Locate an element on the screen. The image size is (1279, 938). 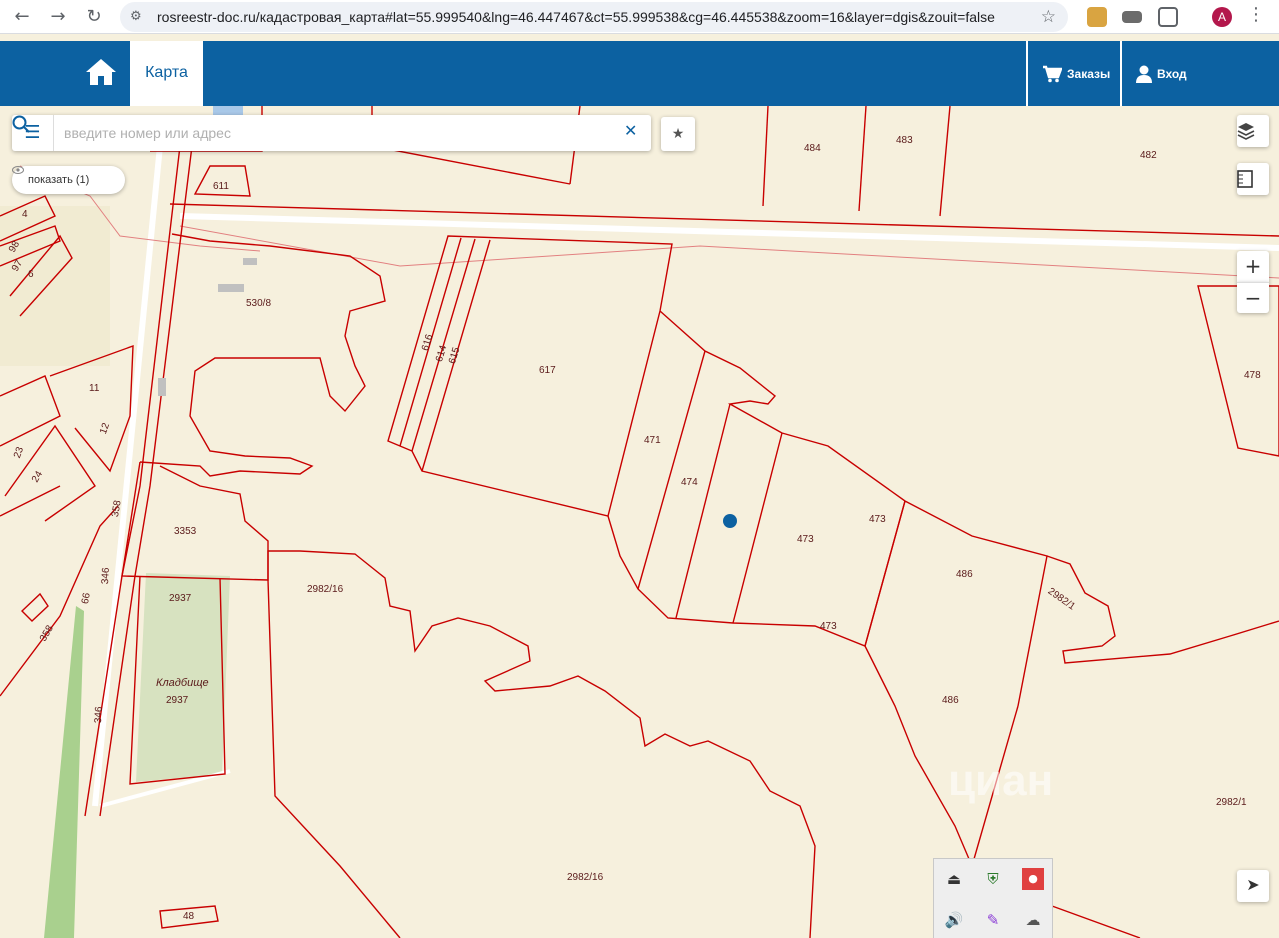
plot-label: 66 is located at coordinates (86, 598).